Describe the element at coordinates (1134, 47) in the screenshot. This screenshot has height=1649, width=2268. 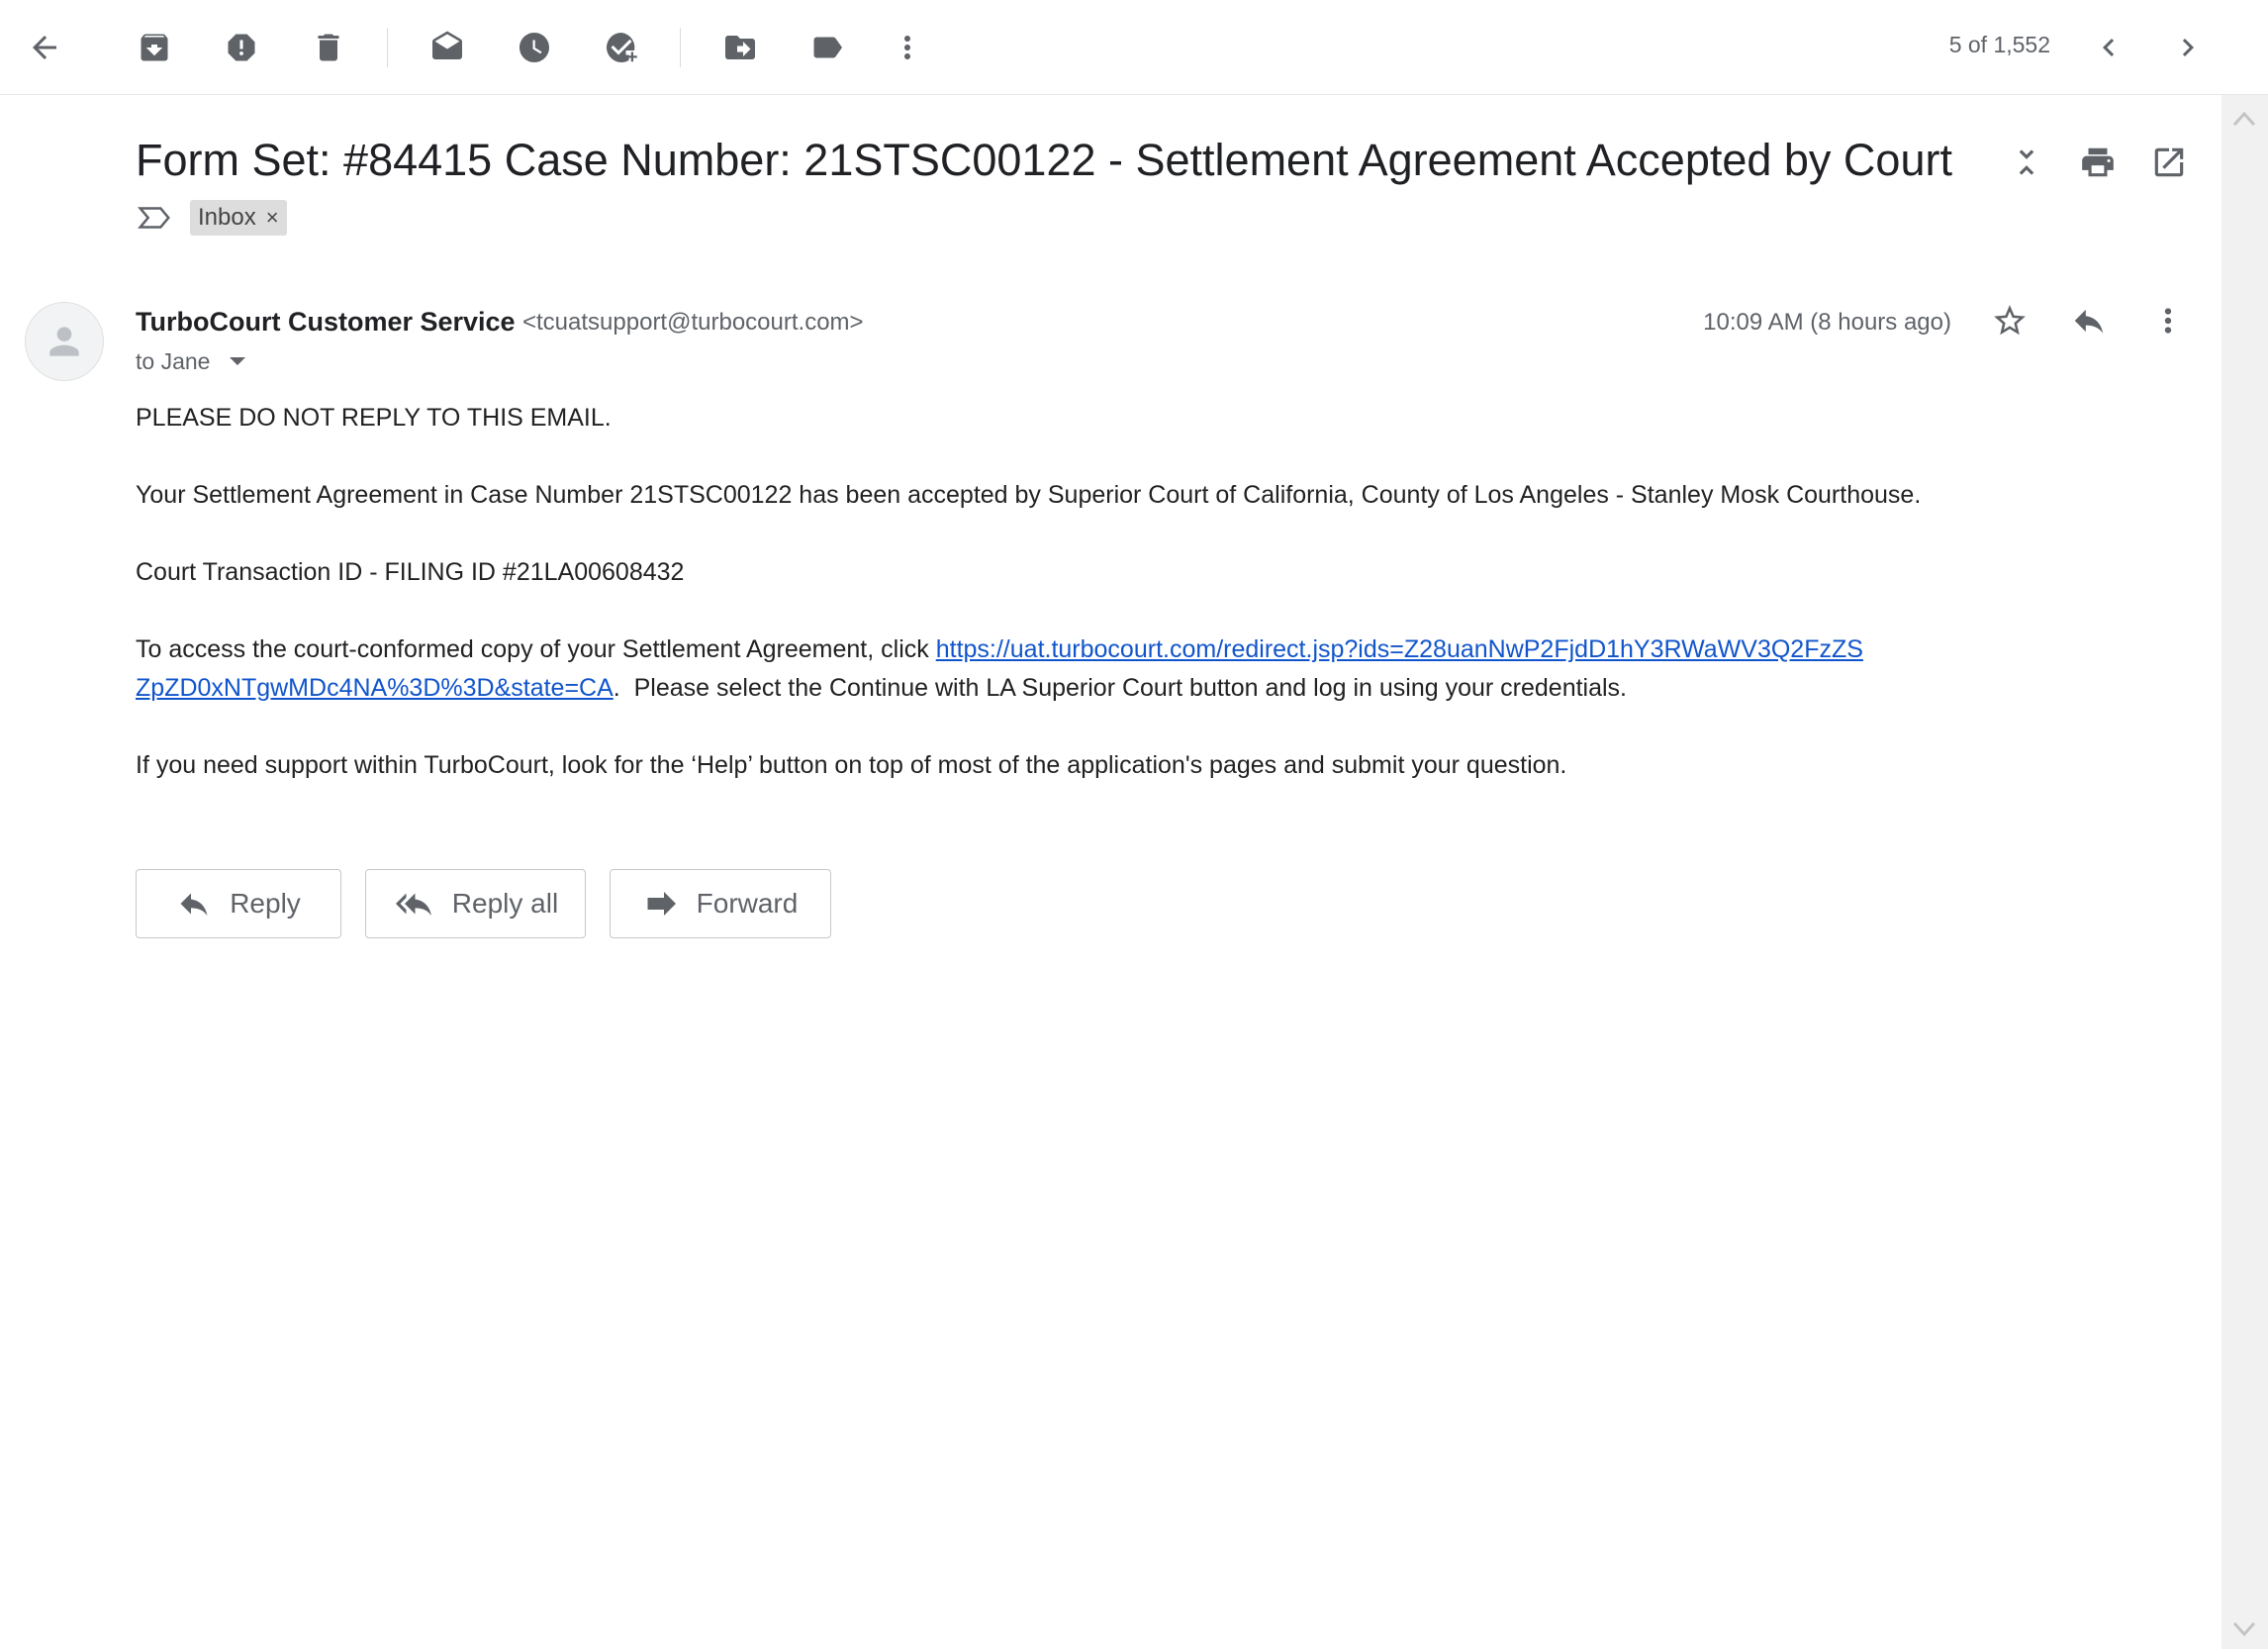
I see `toolbar: 5 of 1,552` at that location.